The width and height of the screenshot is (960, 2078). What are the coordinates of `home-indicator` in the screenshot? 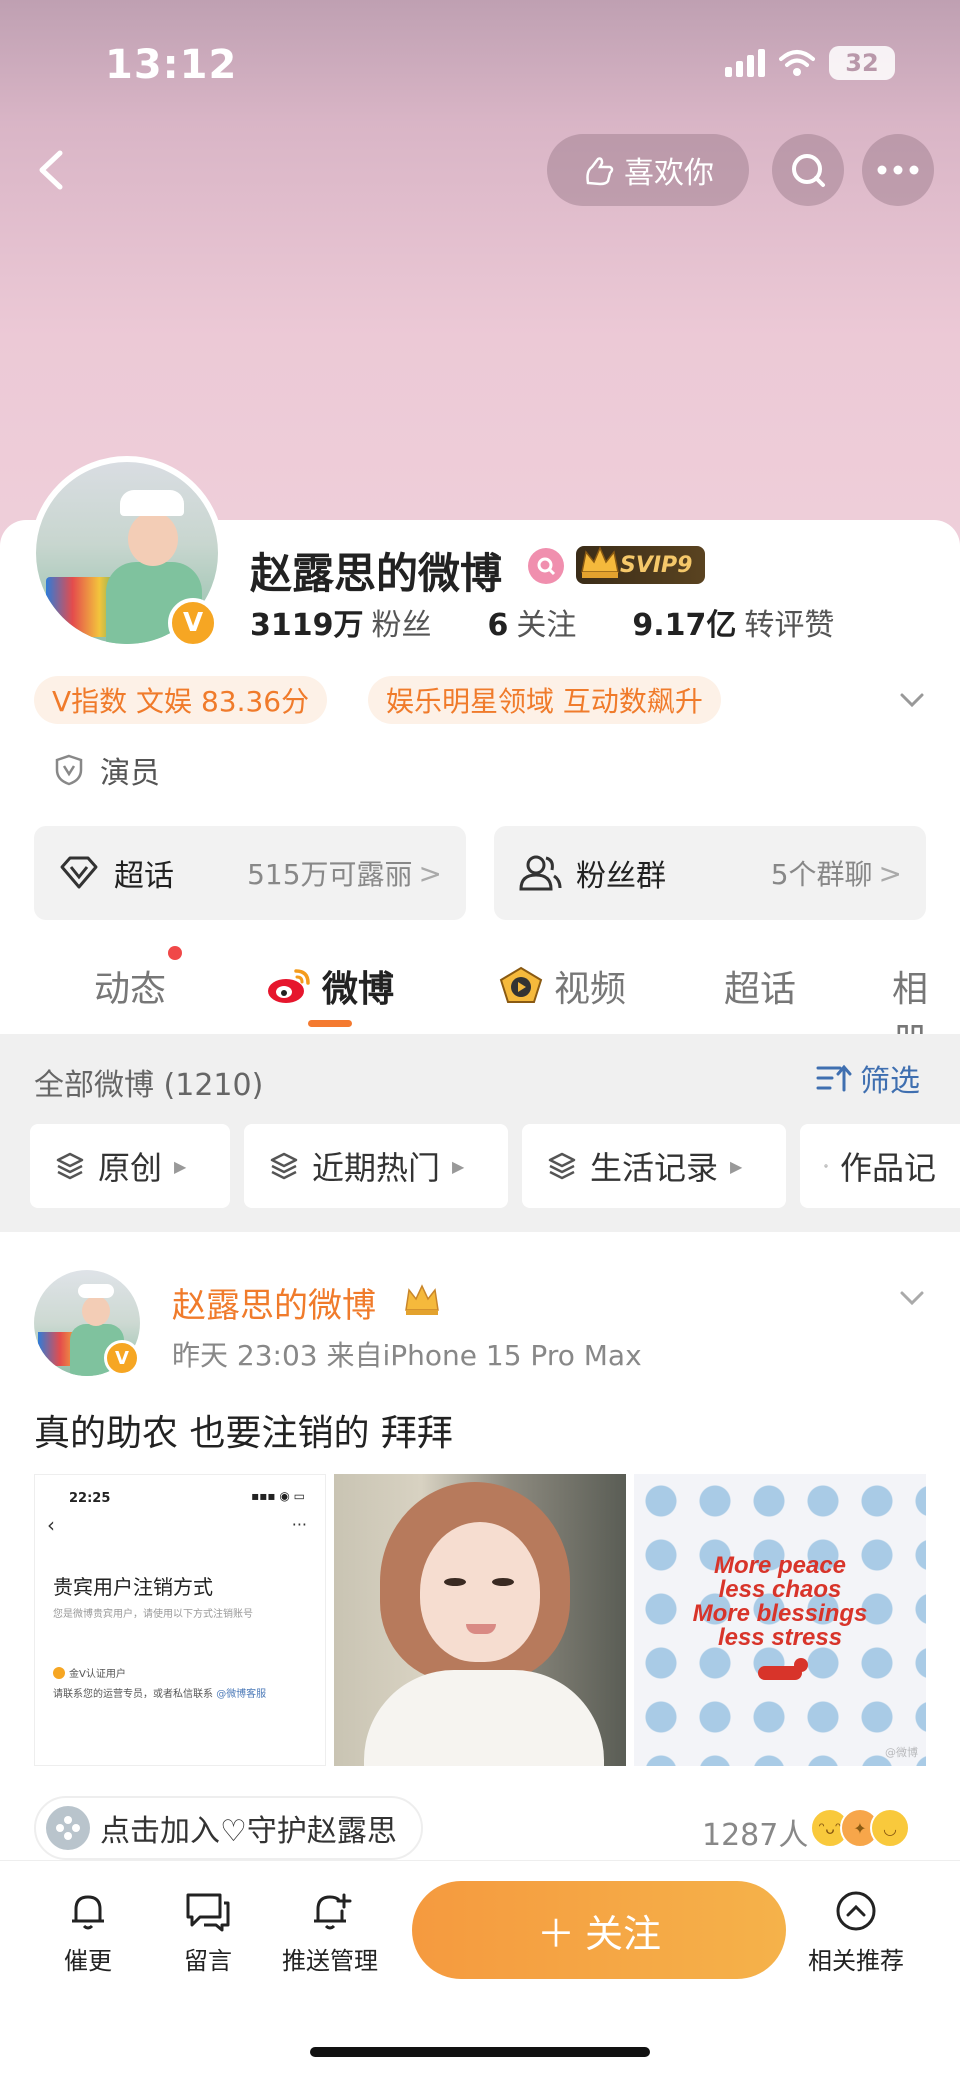 It's located at (480, 2052).